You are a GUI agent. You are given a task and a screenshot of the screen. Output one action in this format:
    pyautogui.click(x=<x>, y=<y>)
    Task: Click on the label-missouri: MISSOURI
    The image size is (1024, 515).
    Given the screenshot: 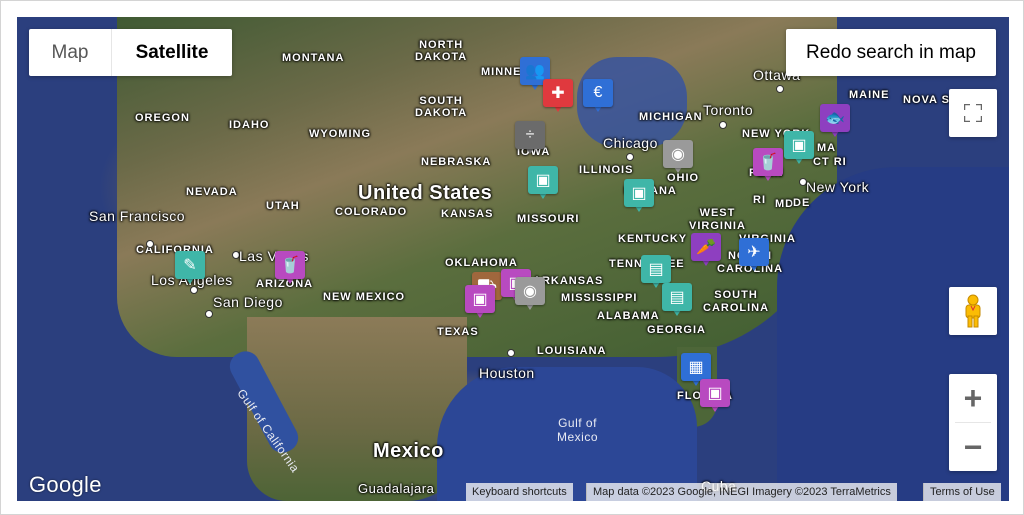 What is the action you would take?
    pyautogui.click(x=548, y=219)
    